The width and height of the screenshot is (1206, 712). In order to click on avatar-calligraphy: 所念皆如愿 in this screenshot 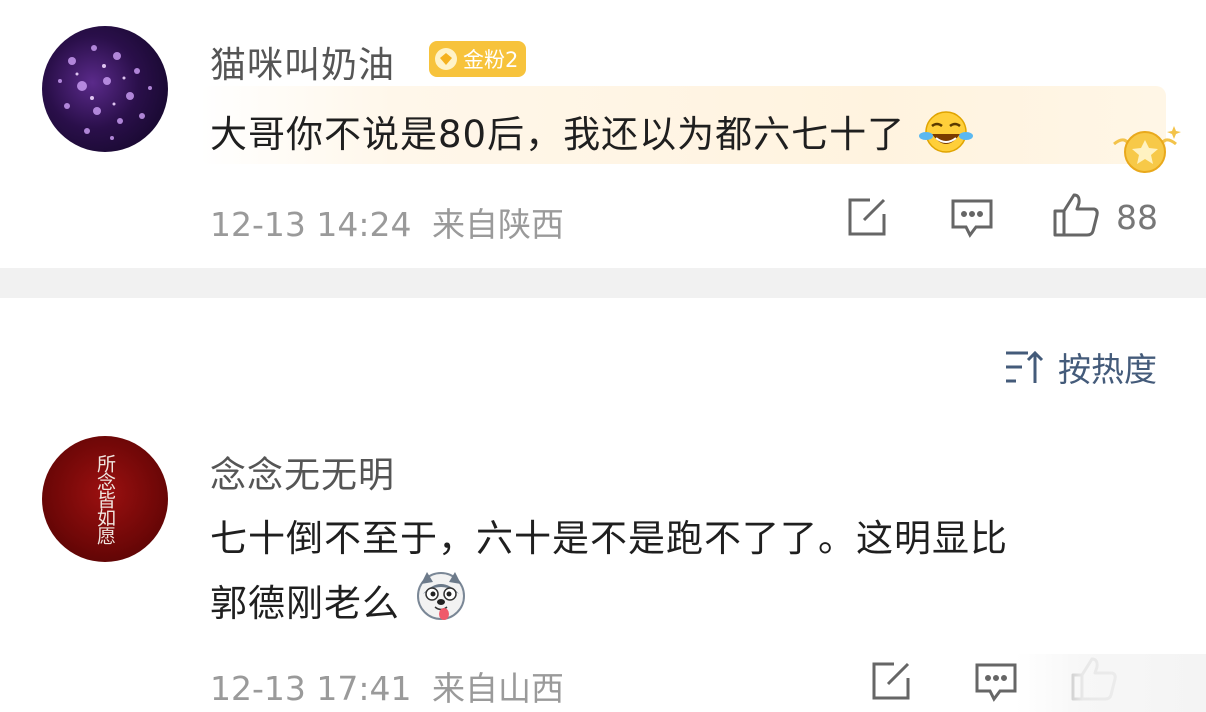, I will do `click(105, 499)`.